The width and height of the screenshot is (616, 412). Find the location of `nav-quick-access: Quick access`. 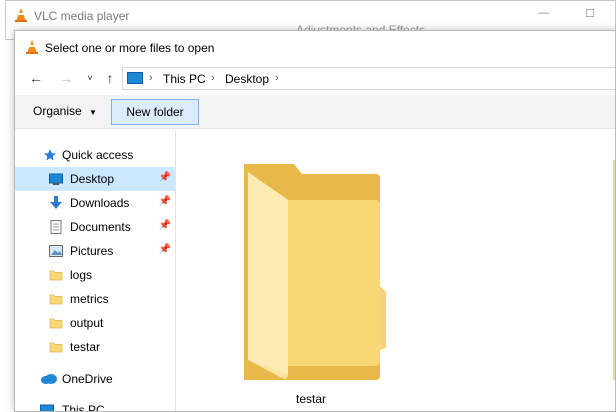

nav-quick-access: Quick access is located at coordinates (95, 155).